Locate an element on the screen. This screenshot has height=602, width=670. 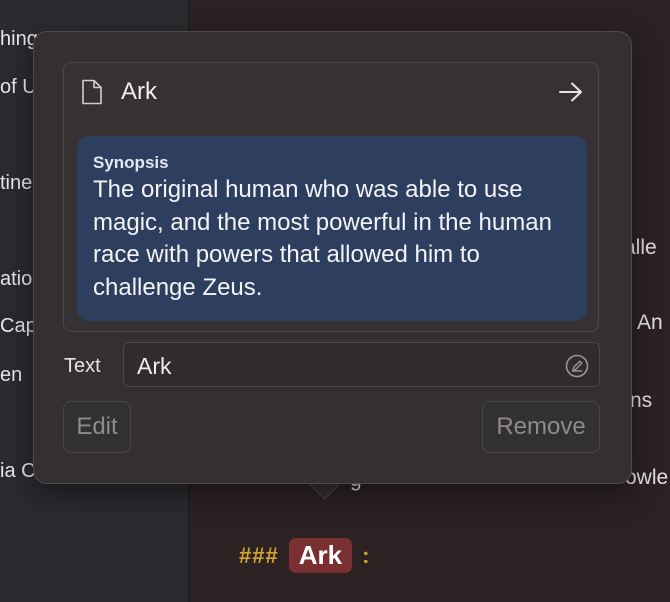
edit-button: Edit is located at coordinates (97, 427).